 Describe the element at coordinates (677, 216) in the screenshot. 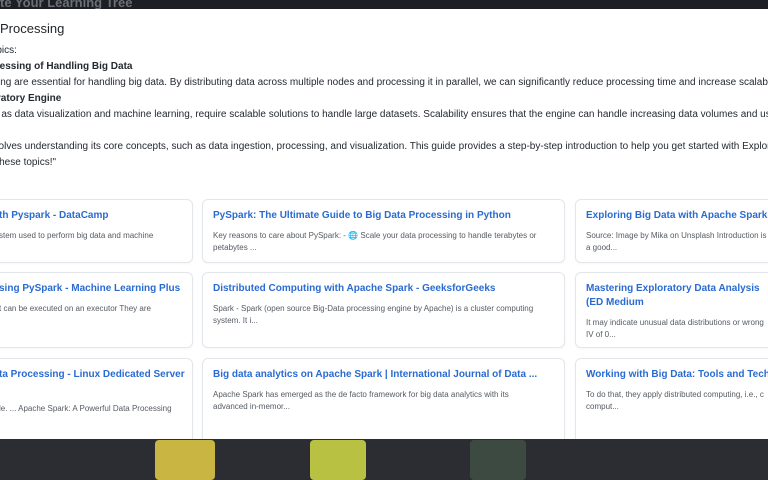

I see `result-title-link: Exploring Big Data with Apache Spark: I` at that location.